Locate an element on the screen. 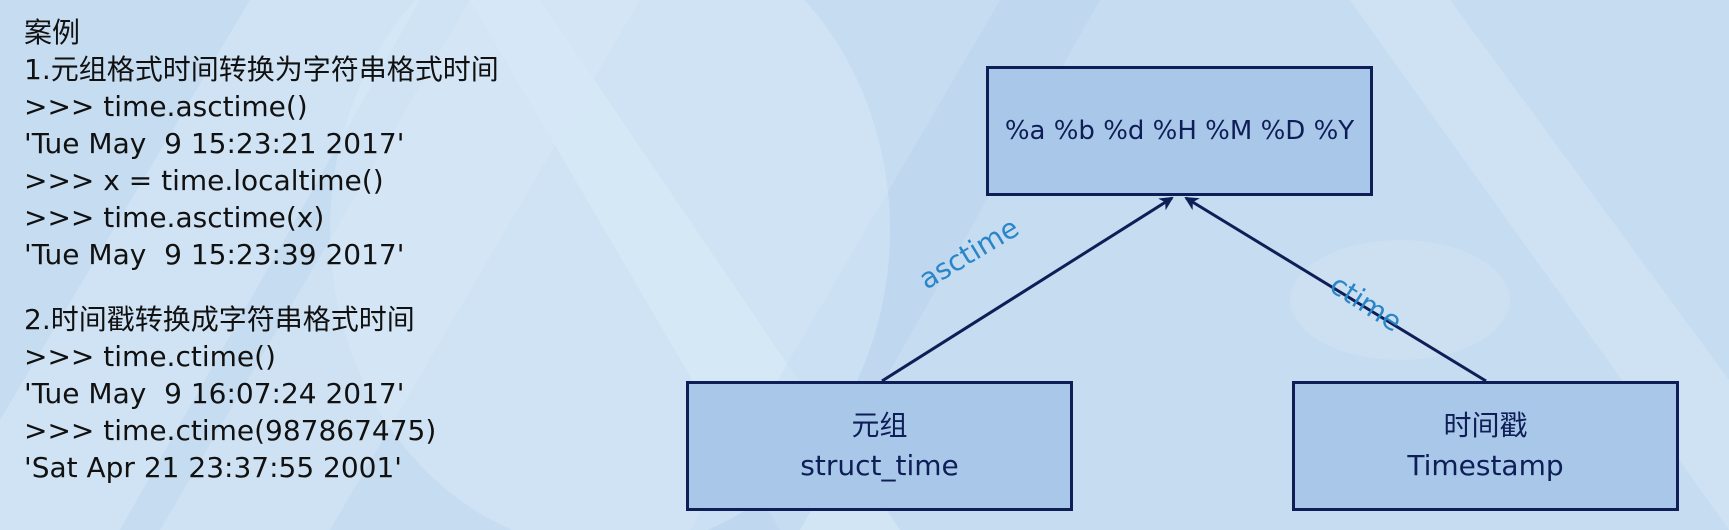 The image size is (1729, 530). timestamp-label-en: Timestamp is located at coordinates (1485, 465).